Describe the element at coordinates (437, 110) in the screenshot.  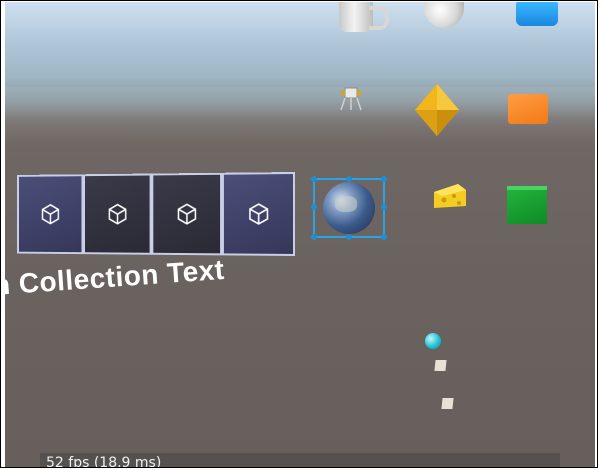
I see `octahedron-object` at that location.